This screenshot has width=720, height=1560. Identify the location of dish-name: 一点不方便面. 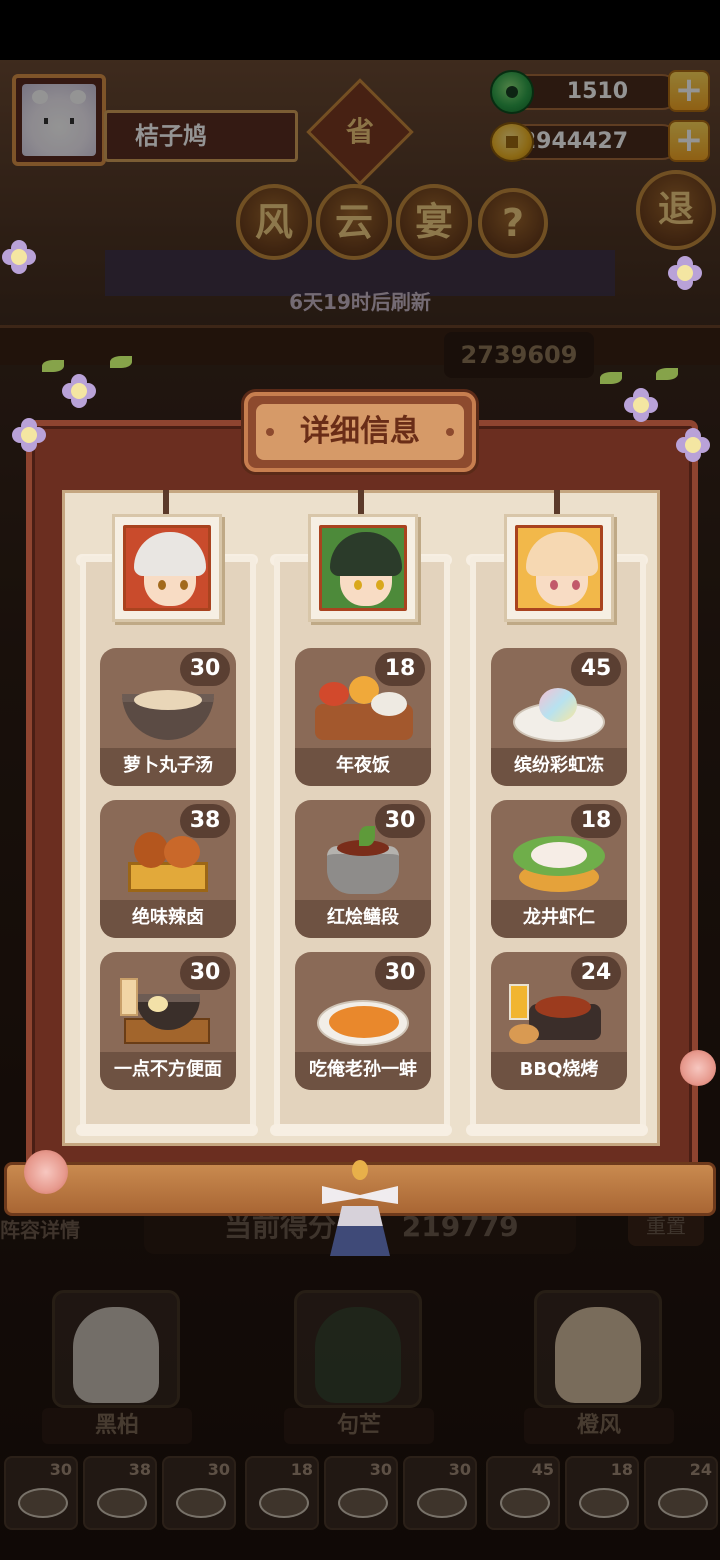
(168, 1071).